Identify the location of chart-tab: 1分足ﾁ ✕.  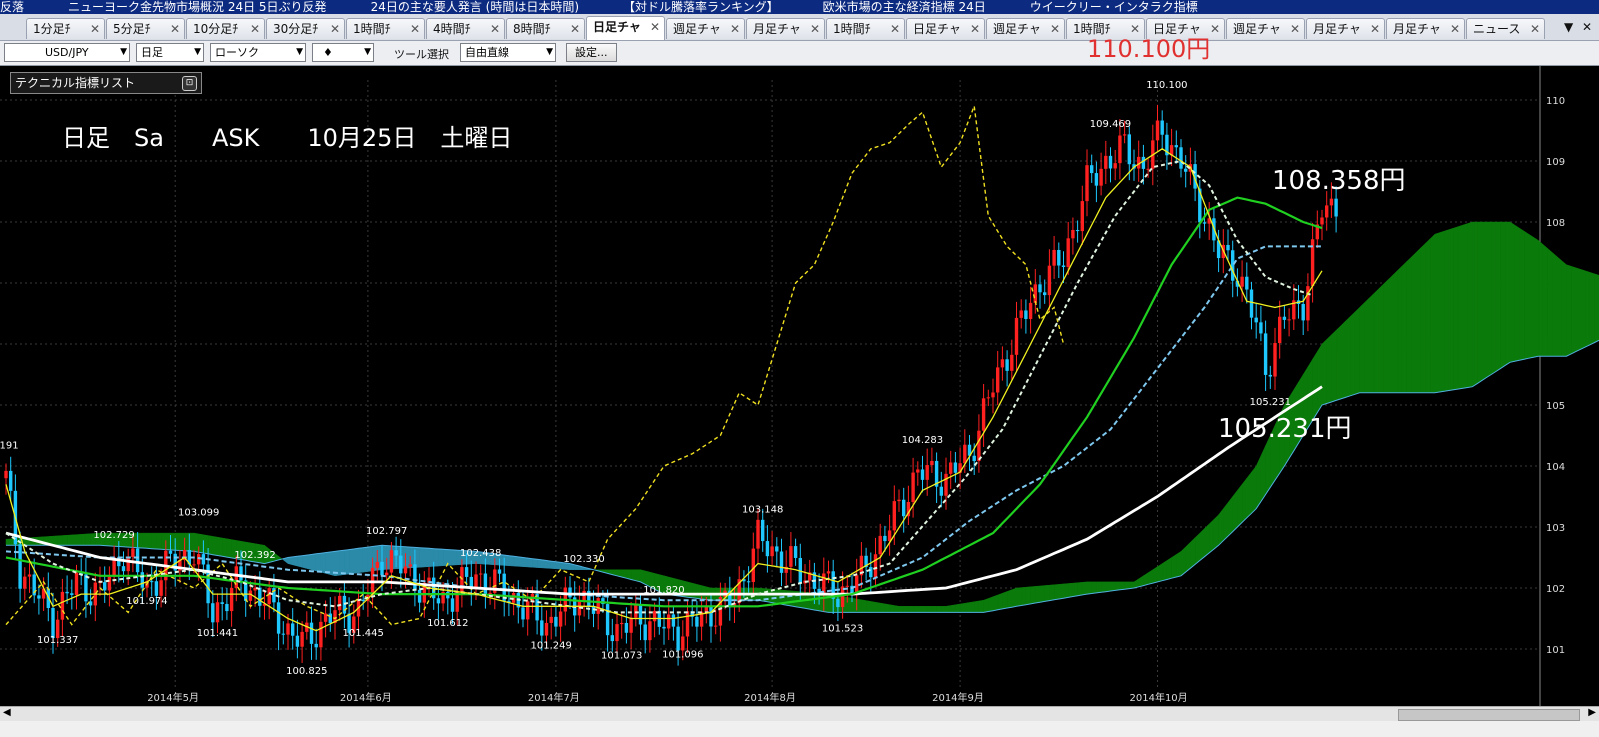
(65, 28).